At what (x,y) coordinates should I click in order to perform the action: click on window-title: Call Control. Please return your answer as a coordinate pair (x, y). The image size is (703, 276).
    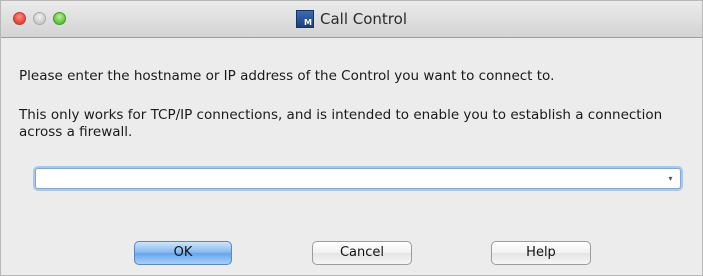
    Looking at the image, I should click on (363, 19).